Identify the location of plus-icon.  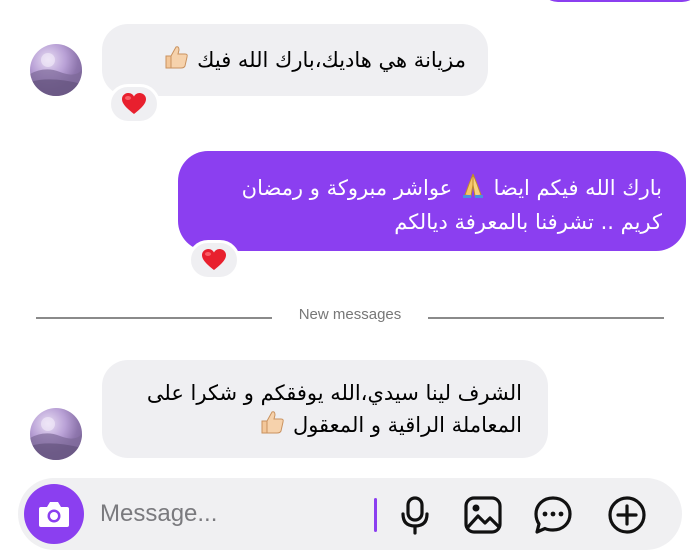
(627, 515).